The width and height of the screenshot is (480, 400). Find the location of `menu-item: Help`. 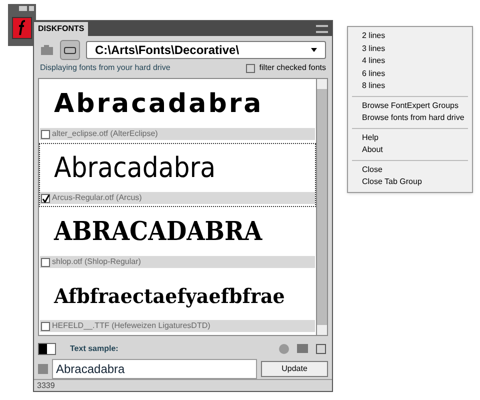

menu-item: Help is located at coordinates (410, 138).